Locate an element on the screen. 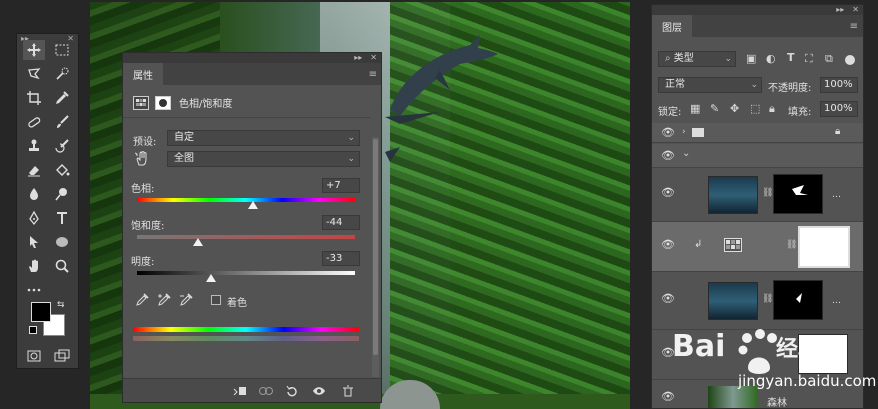  quick-select-icon is located at coordinates (62, 74).